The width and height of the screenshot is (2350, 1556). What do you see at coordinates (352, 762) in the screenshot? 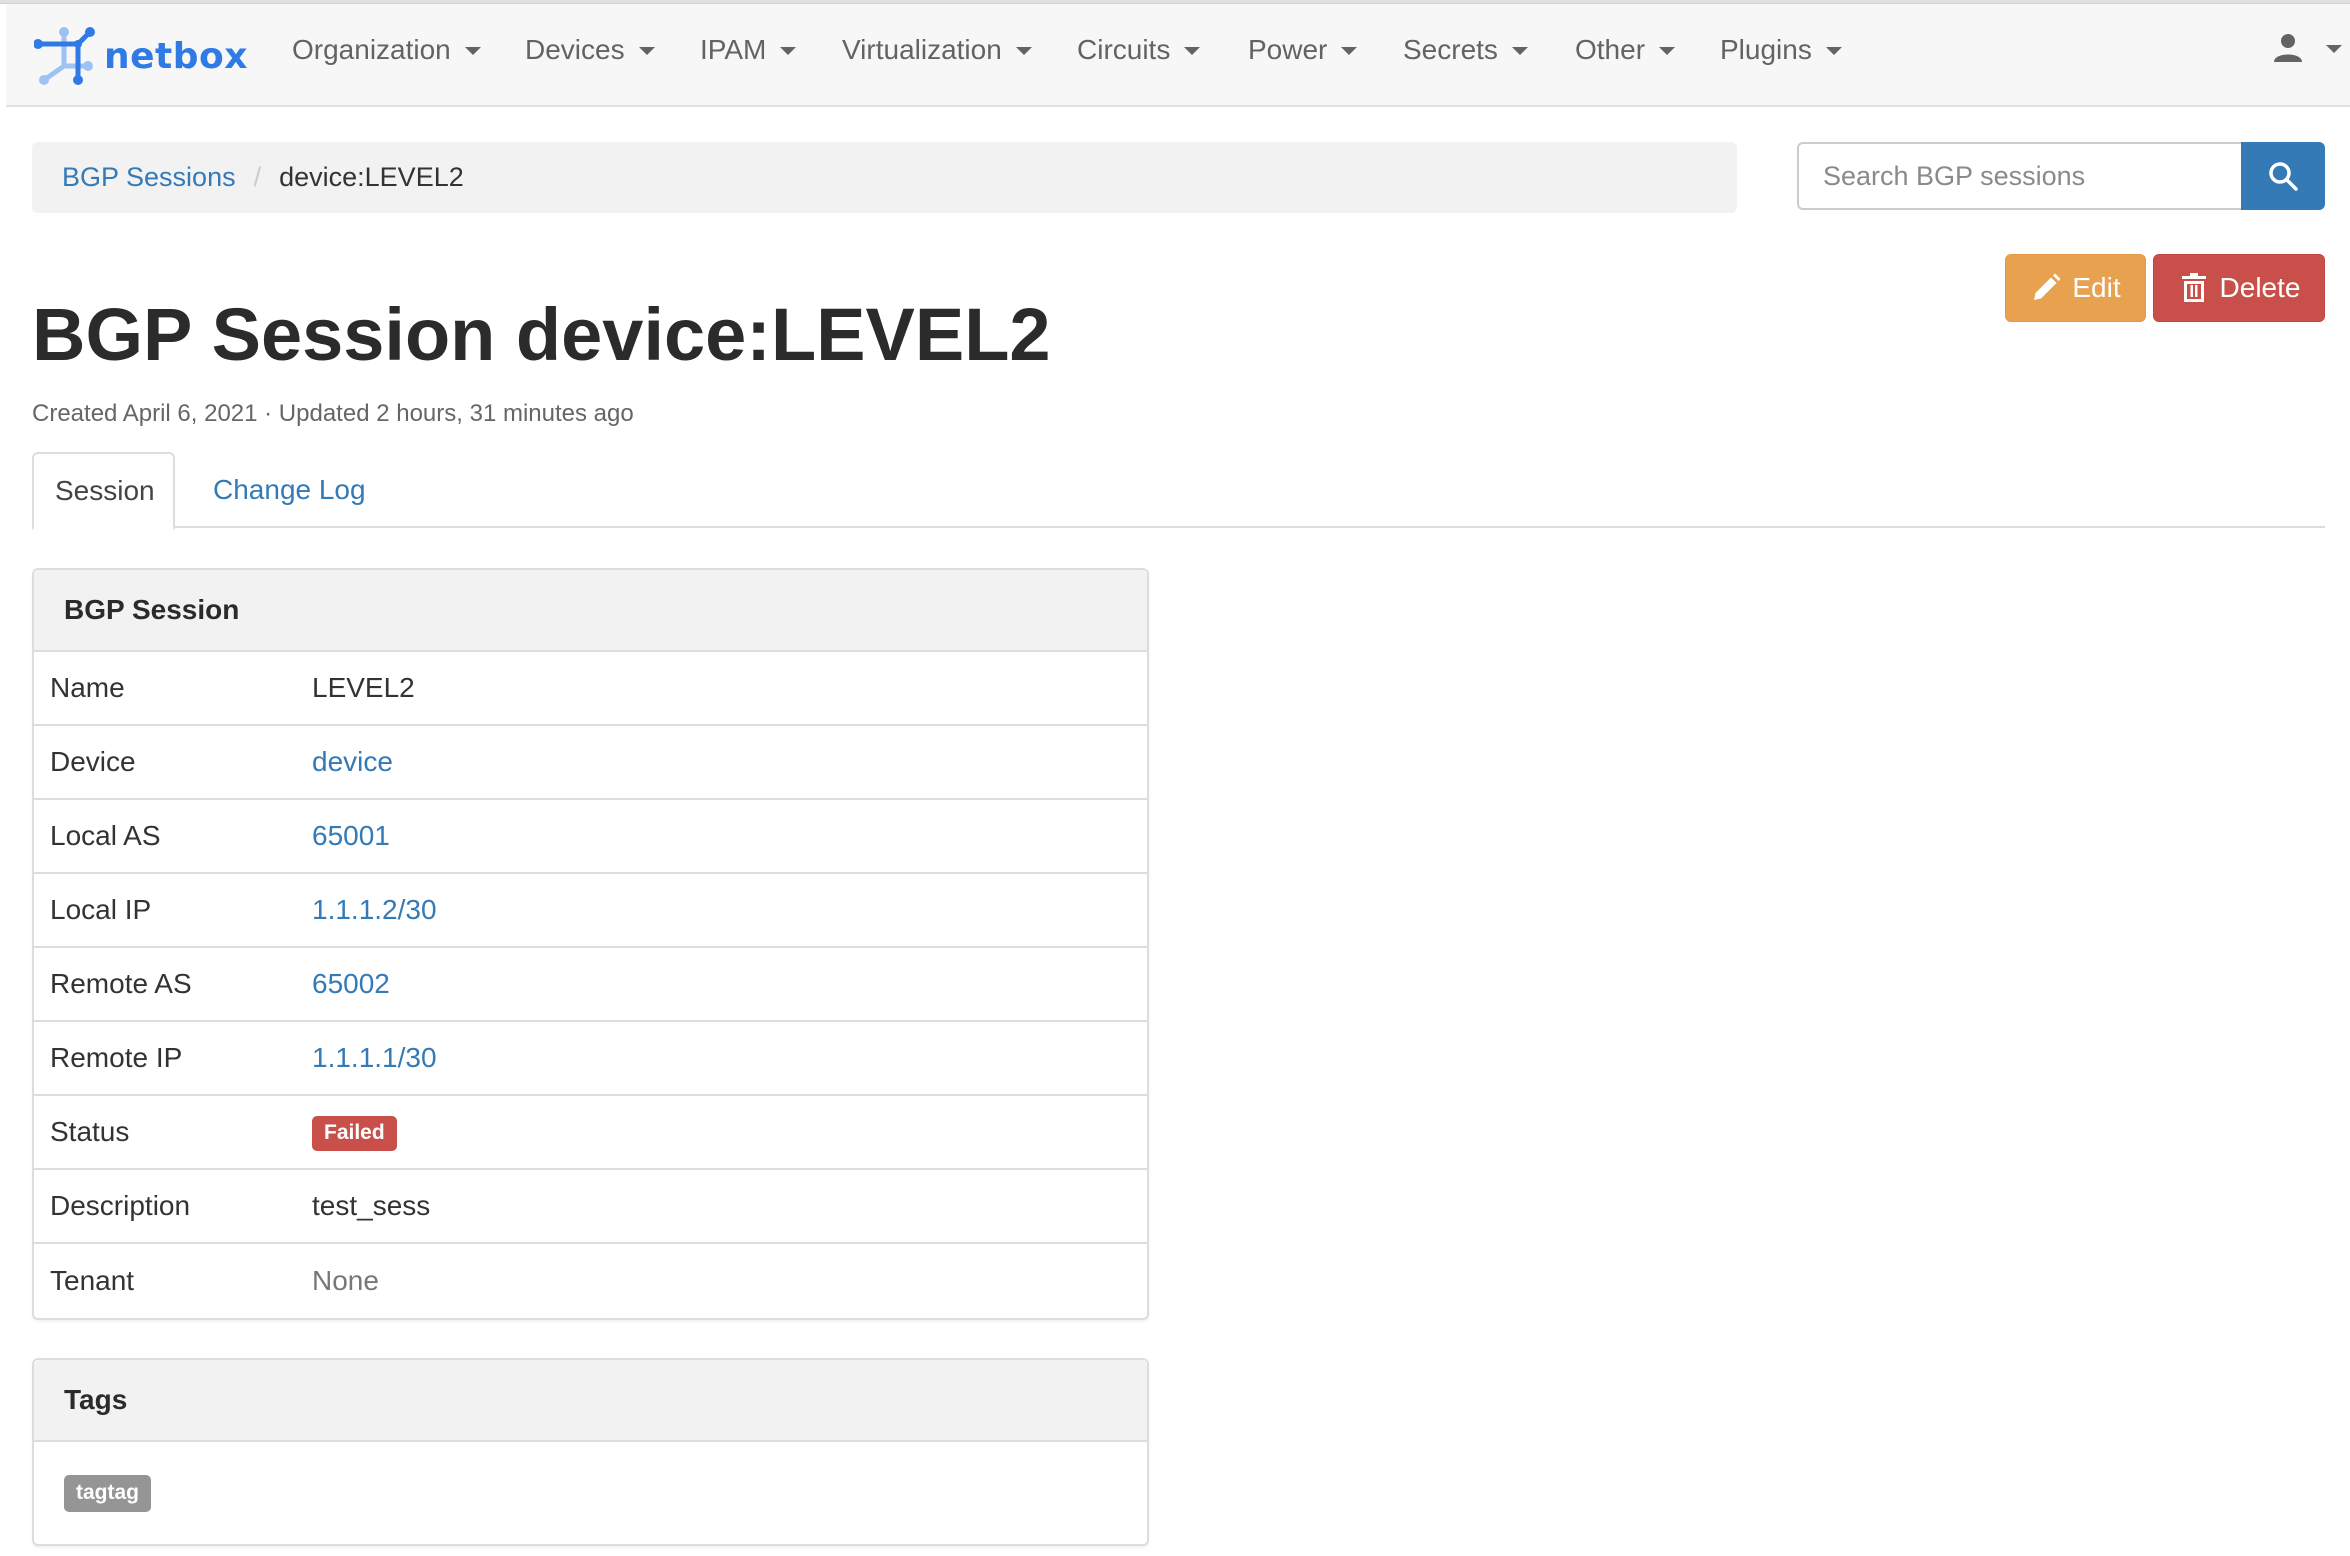
I see `device-link: device` at bounding box center [352, 762].